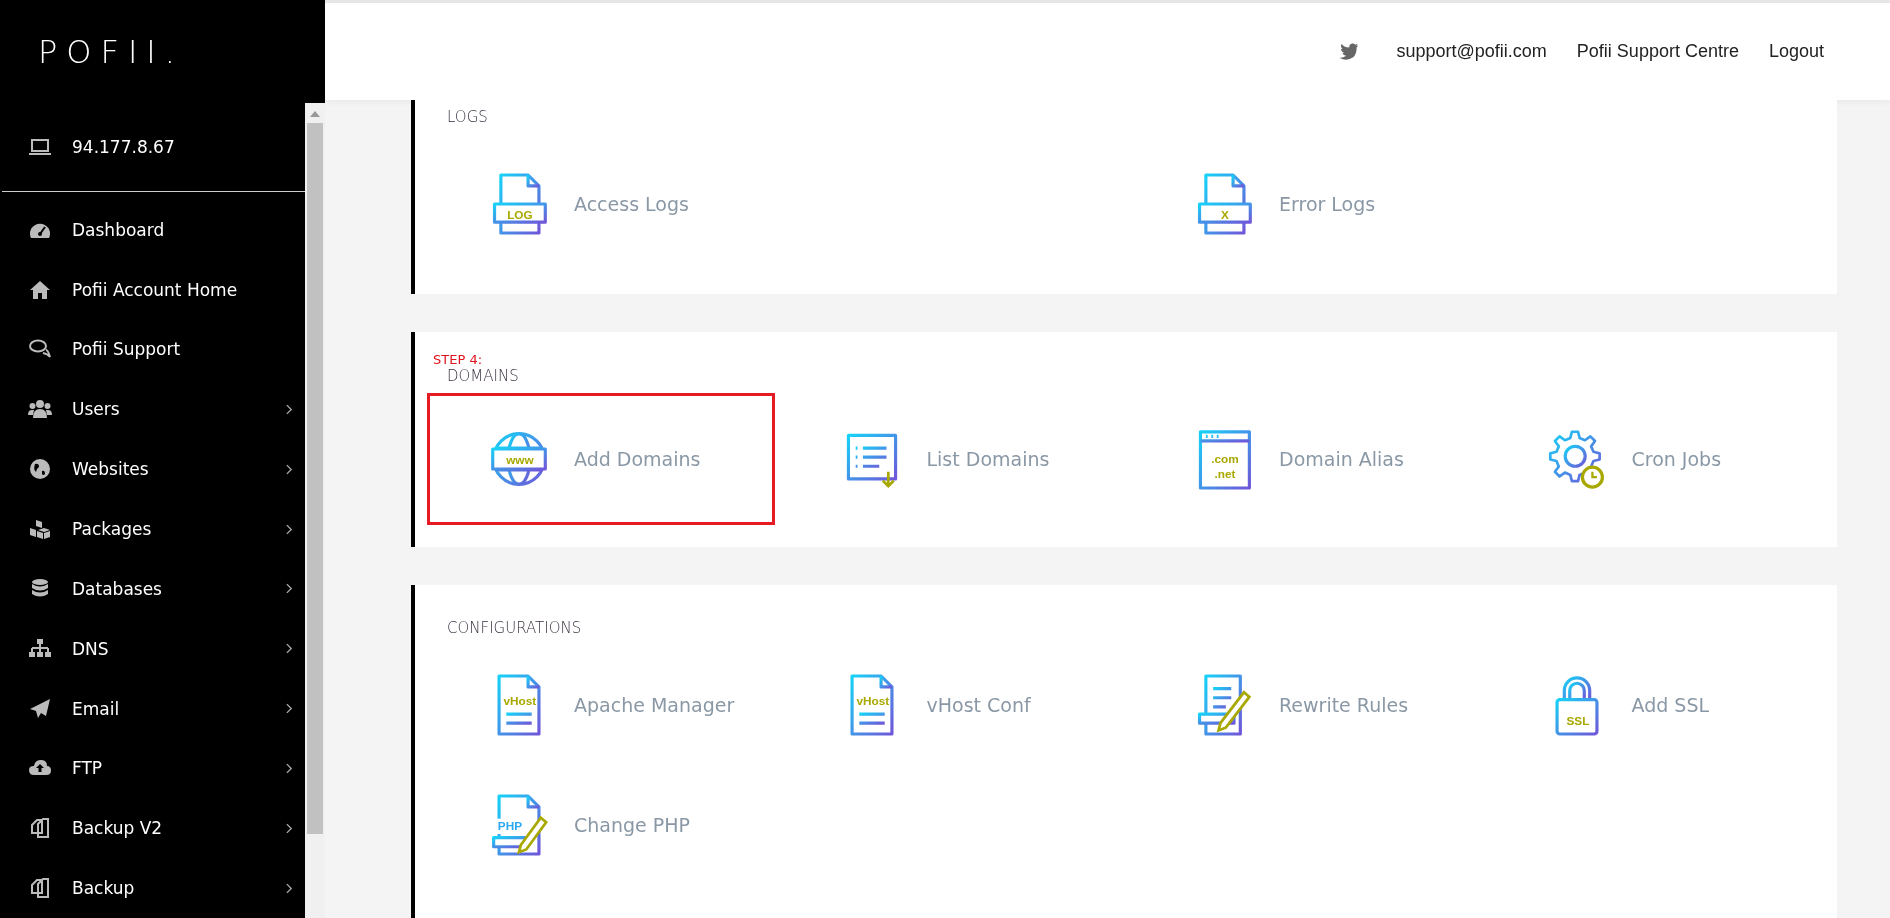 The width and height of the screenshot is (1890, 918). Describe the element at coordinates (40, 529) in the screenshot. I see `cubes-icon` at that location.